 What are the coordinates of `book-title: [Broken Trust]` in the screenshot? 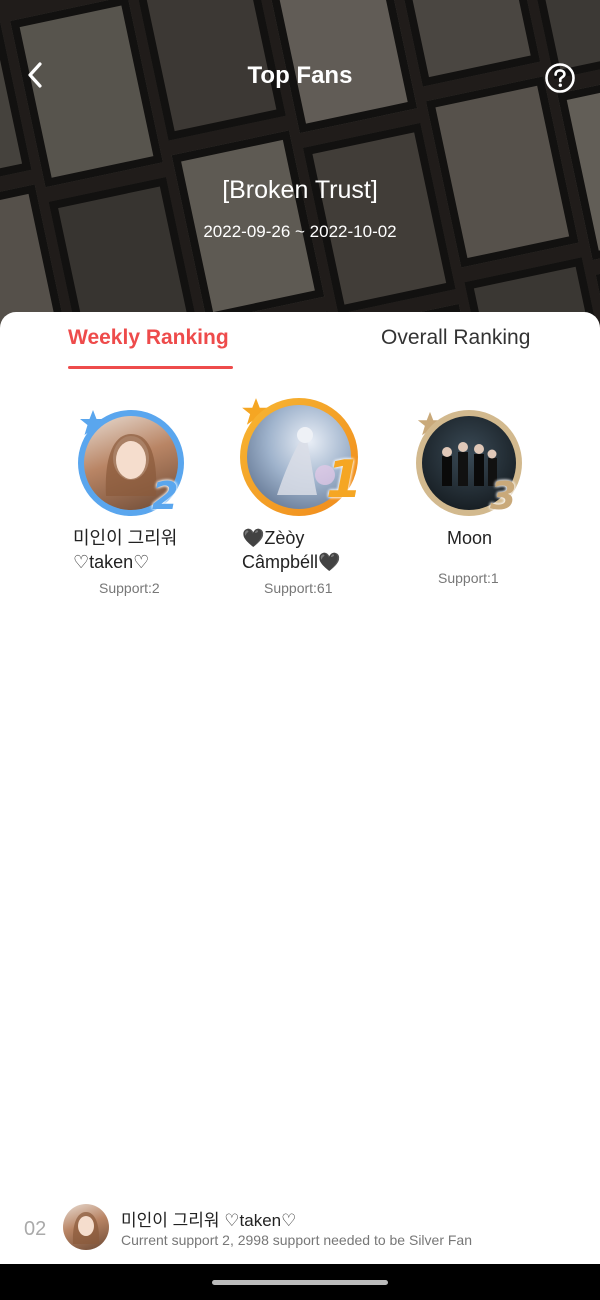 It's located at (300, 190).